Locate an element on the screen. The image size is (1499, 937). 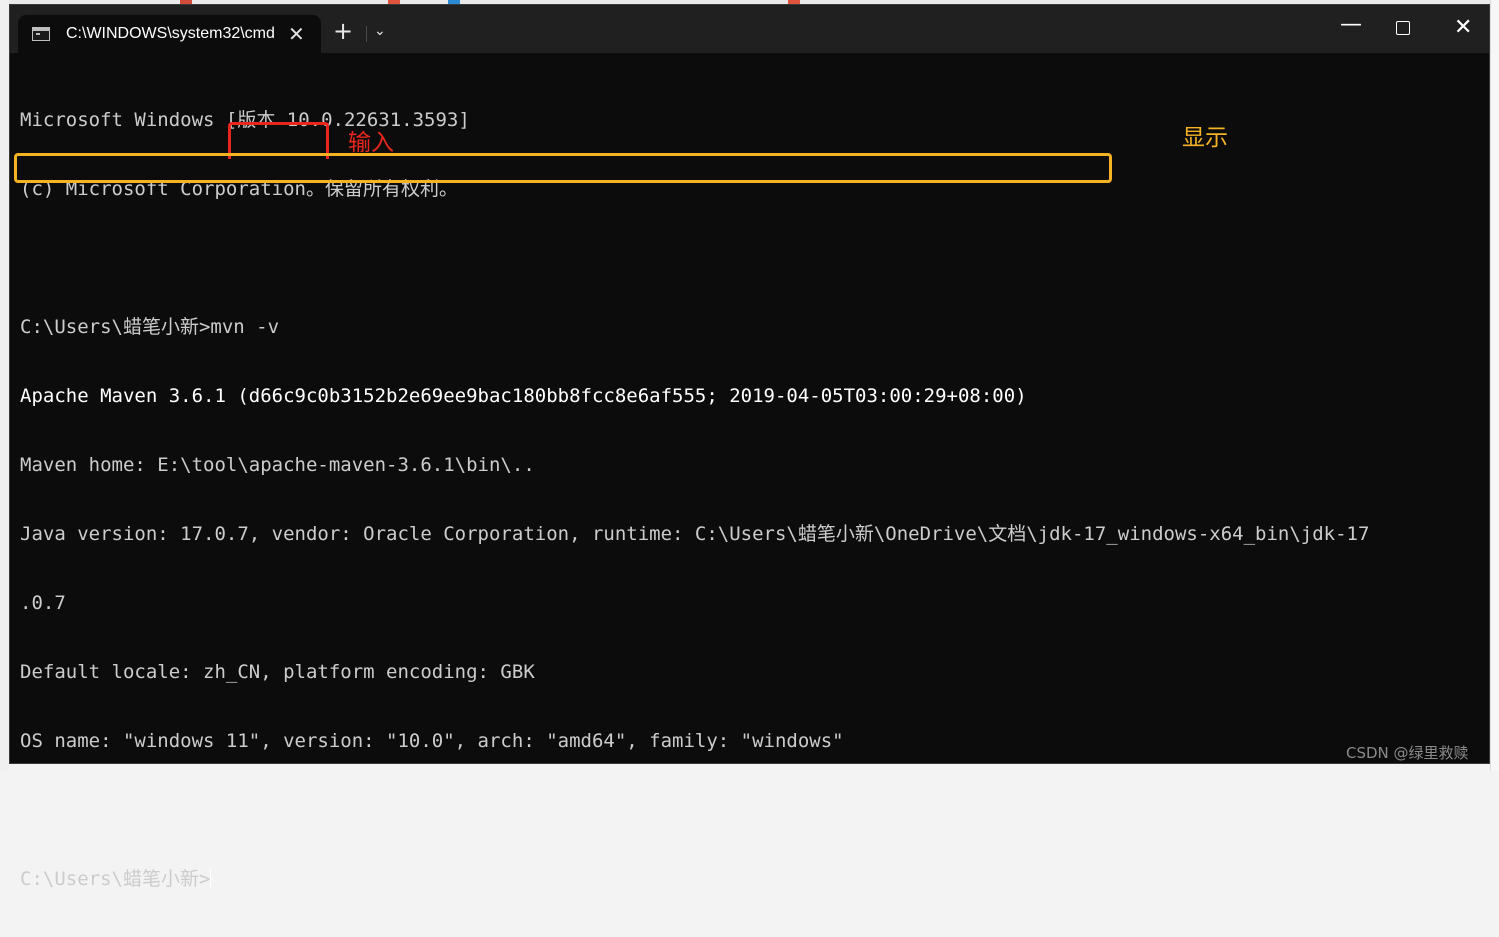
tab-dropdown-button: ⌄ is located at coordinates (380, 31).